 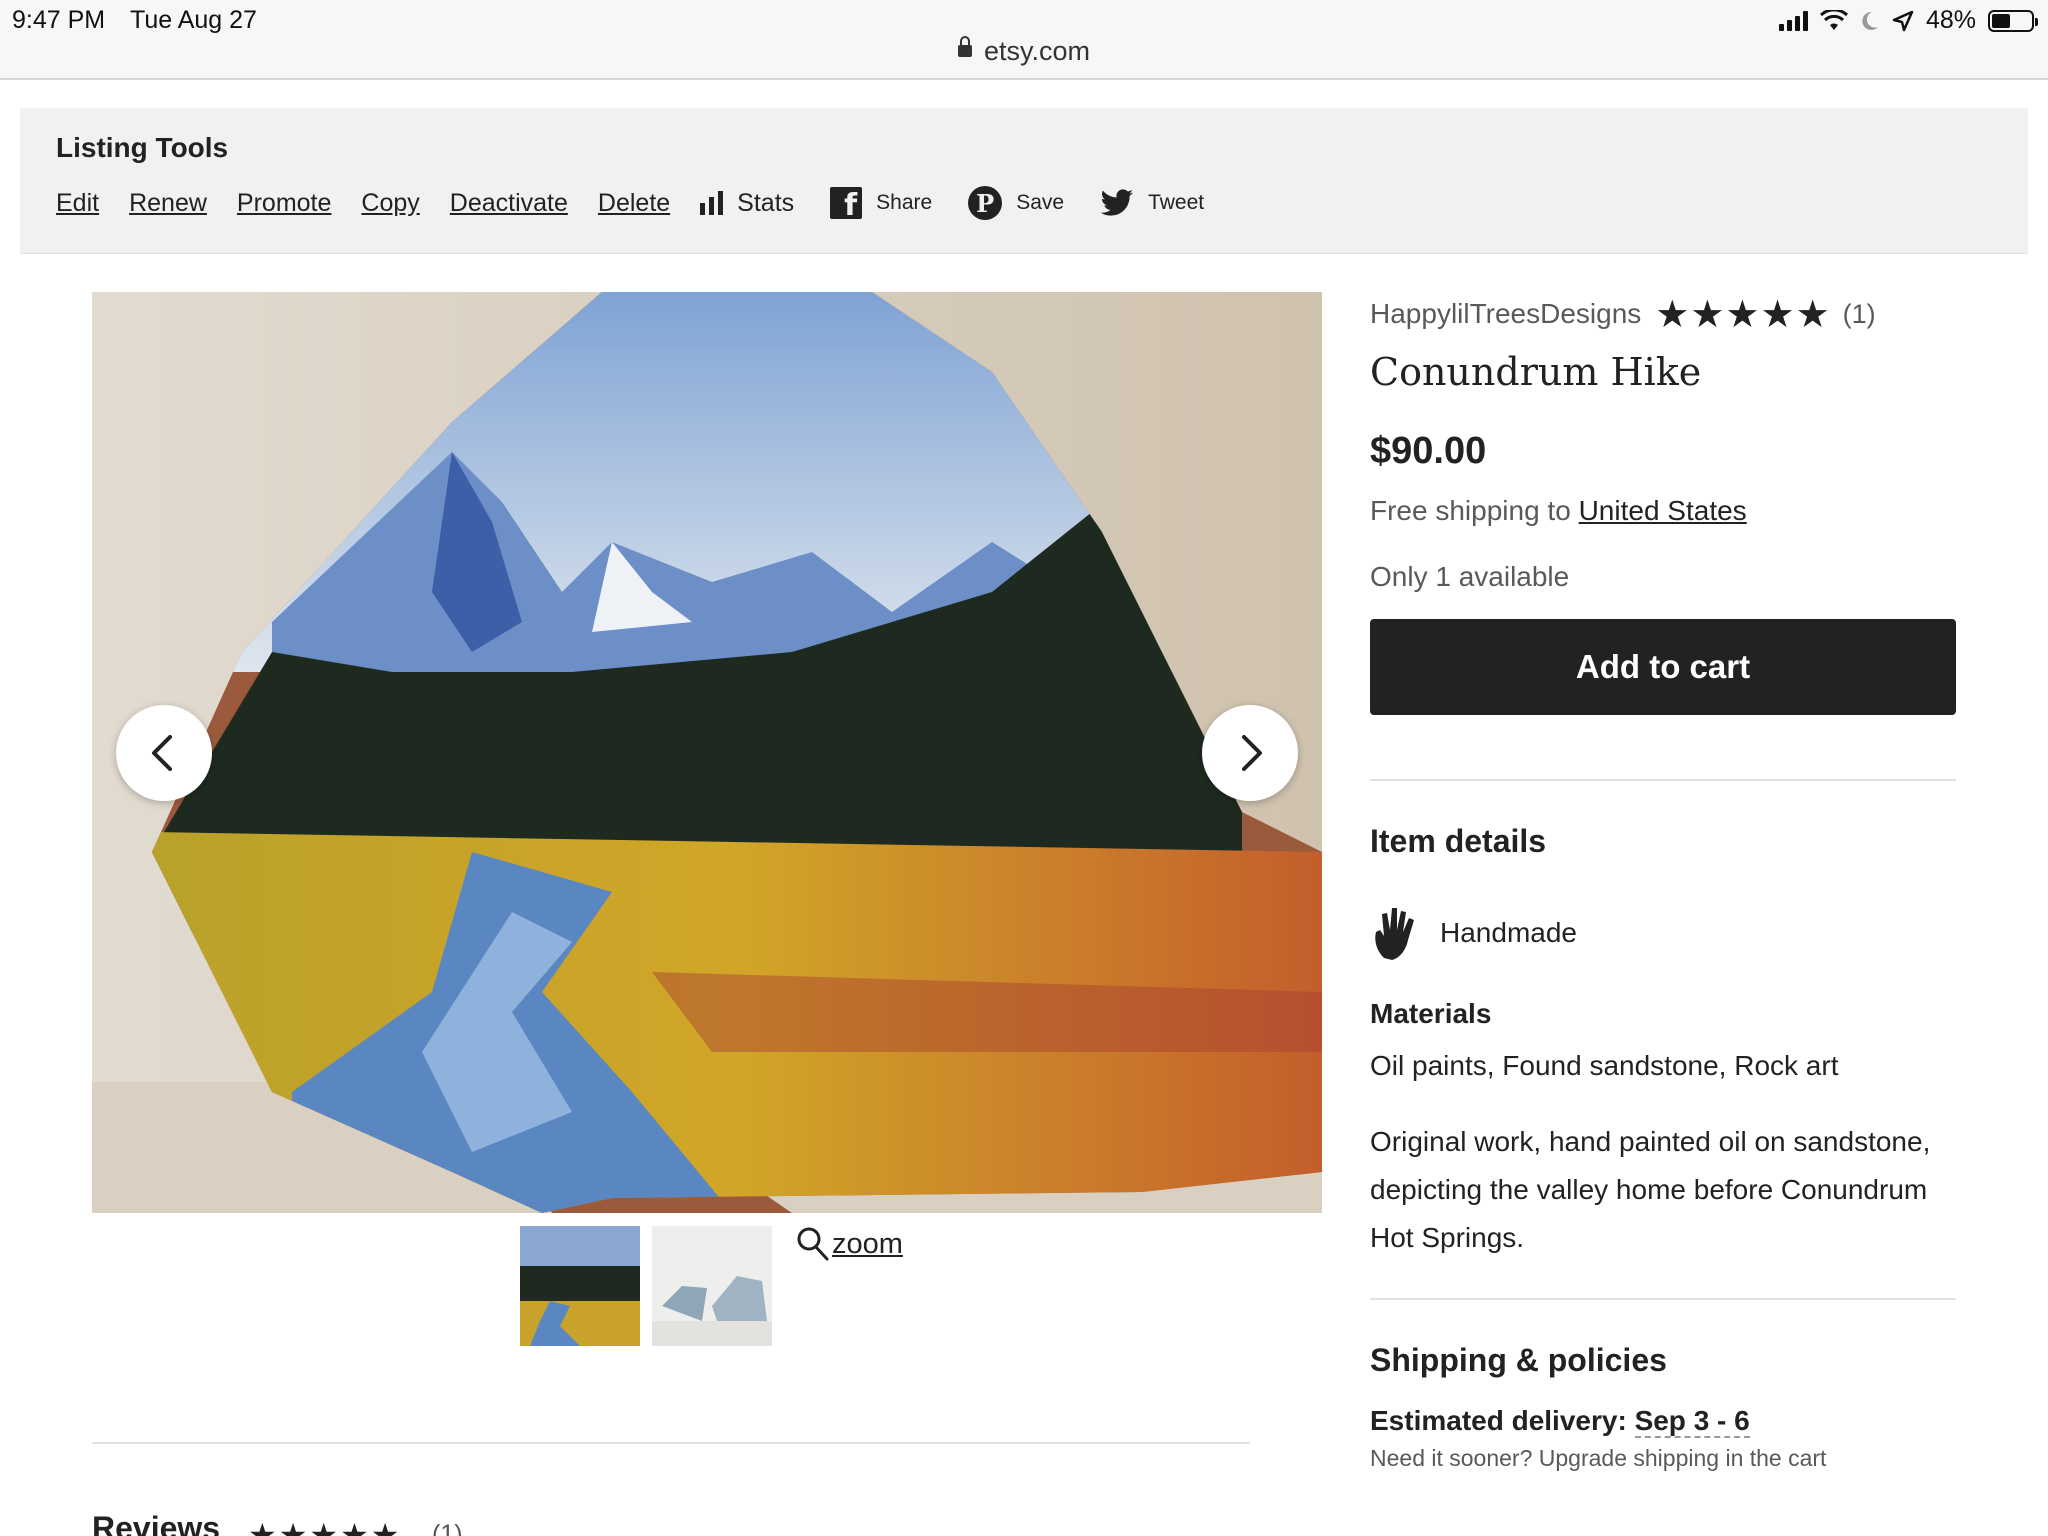 I want to click on ios-status-bar: 9:47 PM Tue Aug 27 48% etsy.com, so click(x=1024, y=40).